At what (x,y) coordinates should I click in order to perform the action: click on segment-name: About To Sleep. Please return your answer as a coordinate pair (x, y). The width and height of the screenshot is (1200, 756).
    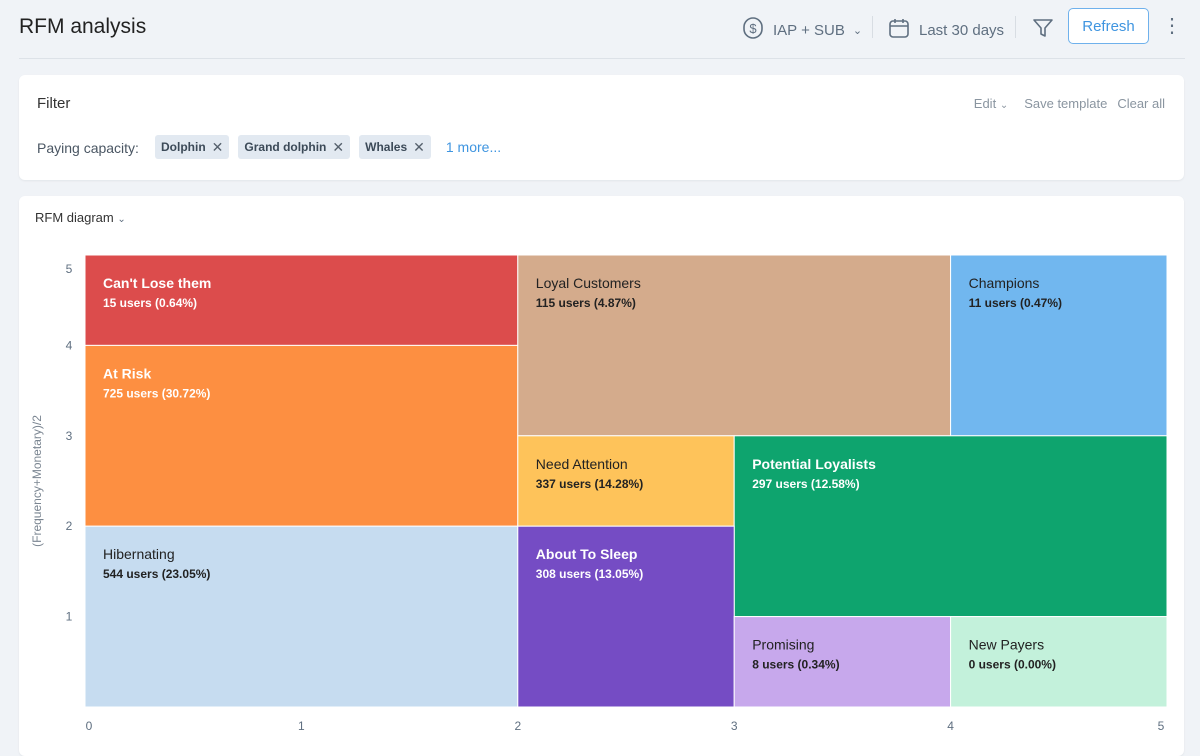
    Looking at the image, I should click on (587, 554).